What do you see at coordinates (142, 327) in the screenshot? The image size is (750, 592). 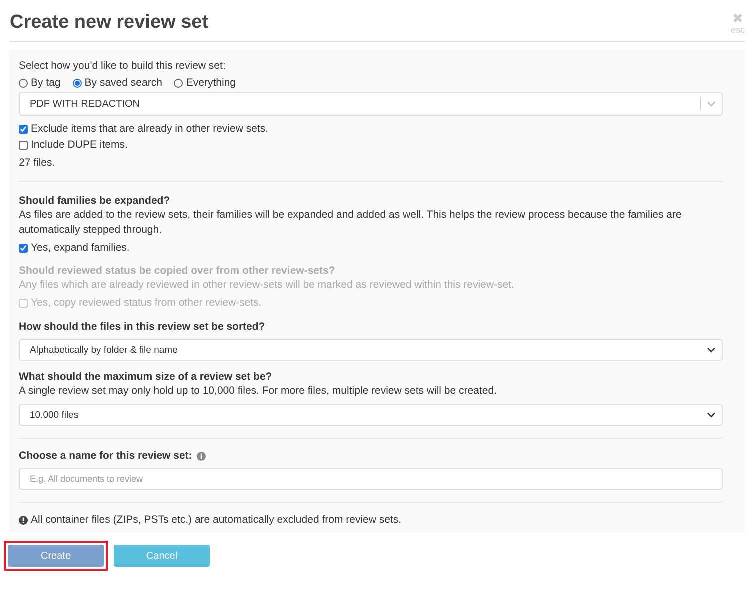 I see `question-heading: How should the files in this review set be sorted?` at bounding box center [142, 327].